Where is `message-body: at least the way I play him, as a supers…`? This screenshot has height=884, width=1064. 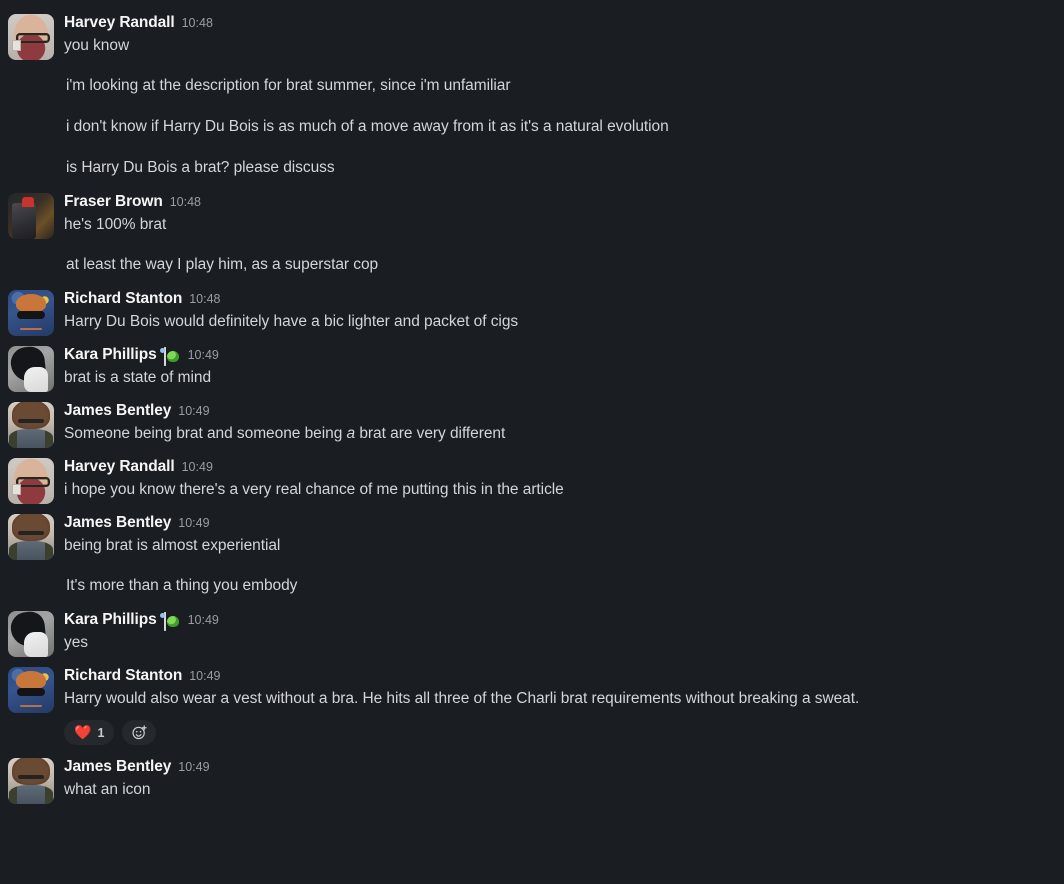
message-body: at least the way I play him, as a supers… is located at coordinates (564, 265).